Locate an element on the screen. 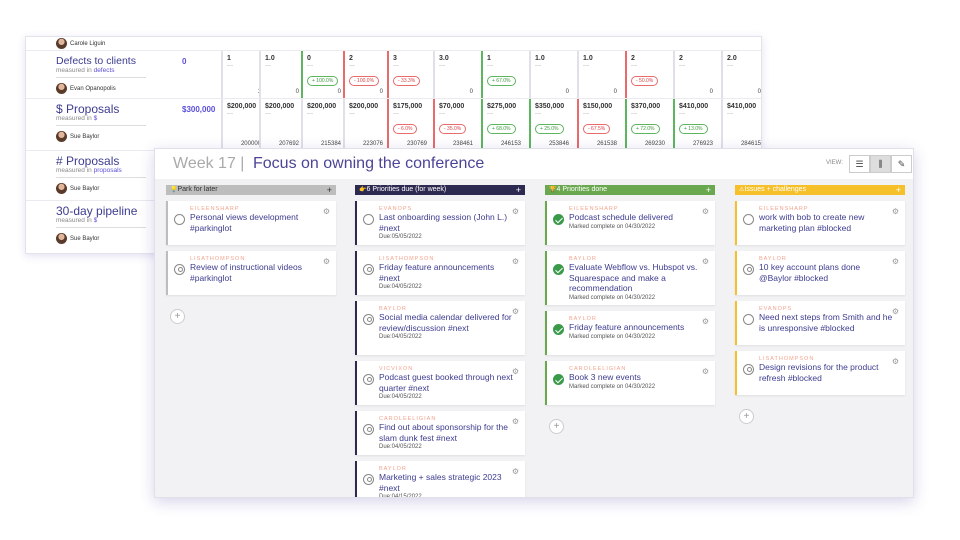 The width and height of the screenshot is (960, 540). score-cell: 2— - 50.0% is located at coordinates (647, 74).